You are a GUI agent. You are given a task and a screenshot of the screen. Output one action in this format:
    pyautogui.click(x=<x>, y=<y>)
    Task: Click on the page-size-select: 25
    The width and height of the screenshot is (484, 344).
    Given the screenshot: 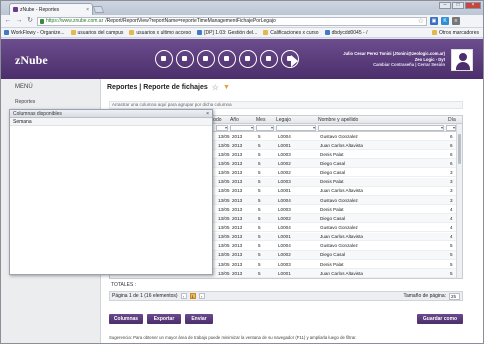 What is the action you would take?
    pyautogui.click(x=454, y=296)
    